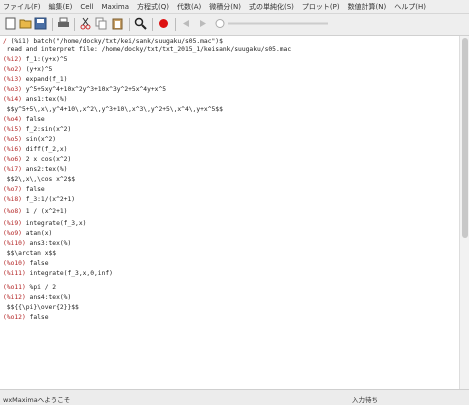 The image size is (469, 405). I want to click on cell-label: (%i9), so click(12, 223).